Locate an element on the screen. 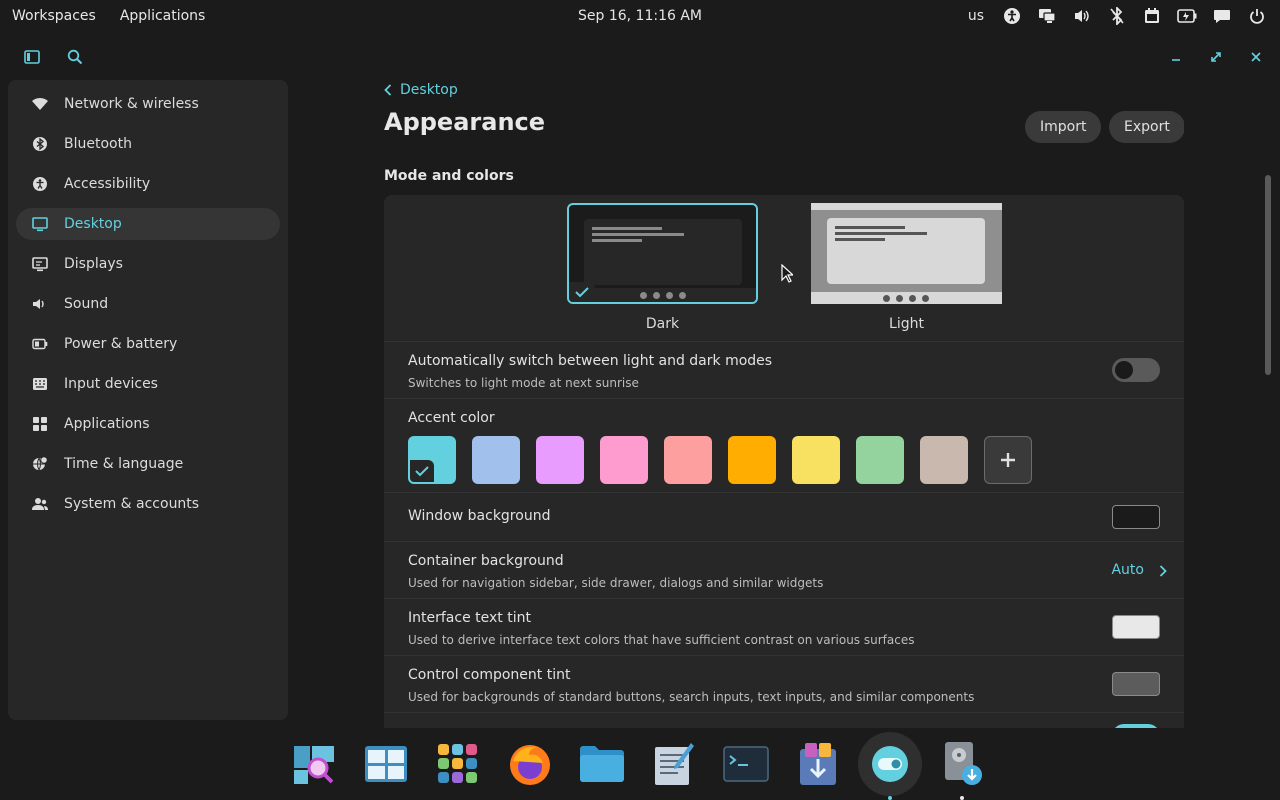 The width and height of the screenshot is (1280, 800). container-background-auto-link: Auto is located at coordinates (1139, 570).